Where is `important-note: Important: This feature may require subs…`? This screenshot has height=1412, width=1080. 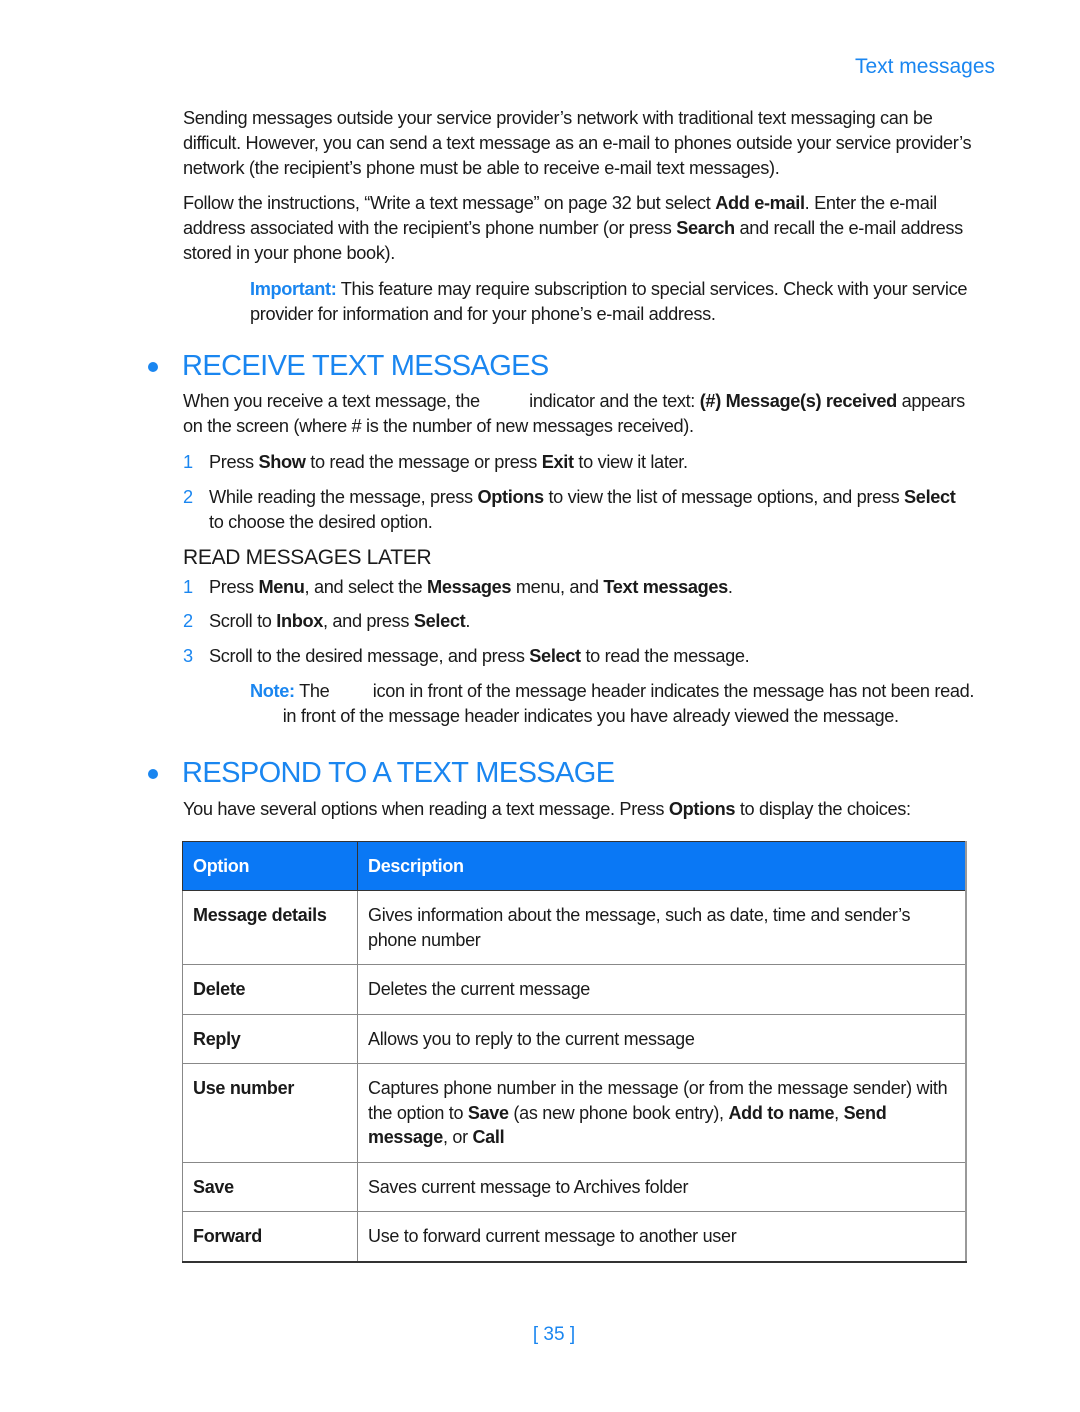 important-note: Important: This feature may require subs… is located at coordinates (615, 302).